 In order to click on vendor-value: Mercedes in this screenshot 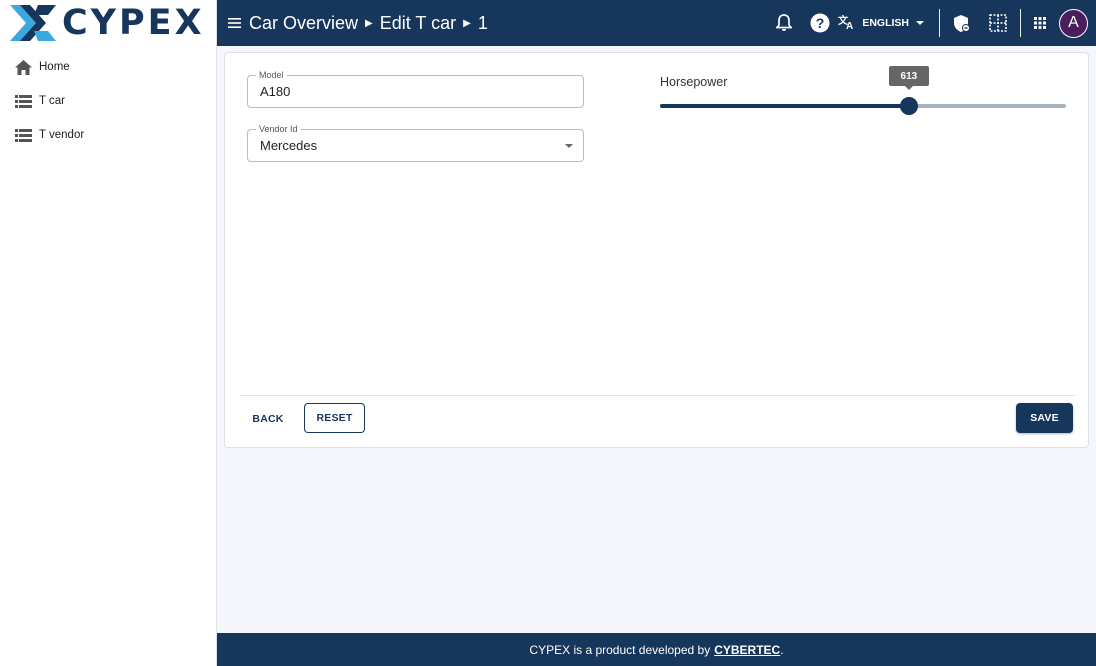, I will do `click(289, 145)`.